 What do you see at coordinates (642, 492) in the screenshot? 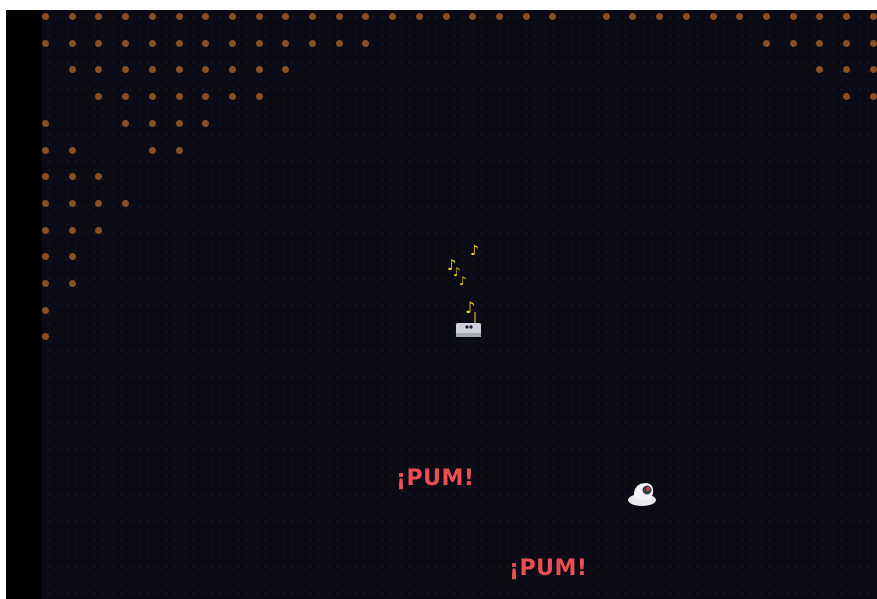
I see `robot-vacuum-icon` at bounding box center [642, 492].